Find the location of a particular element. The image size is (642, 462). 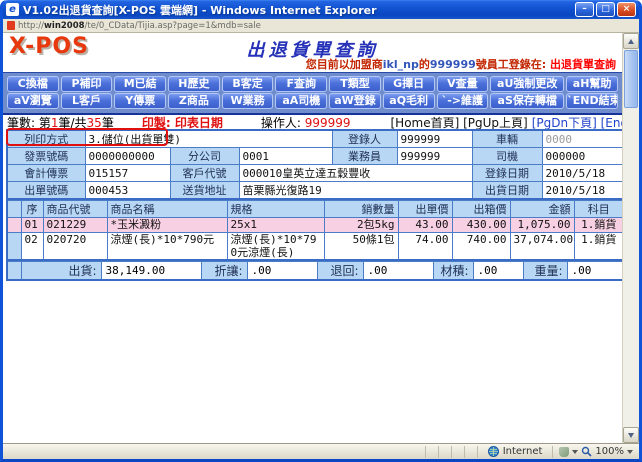

item-spec: 涼煙(長)*10*790元涼煙(長) is located at coordinates (275, 246).